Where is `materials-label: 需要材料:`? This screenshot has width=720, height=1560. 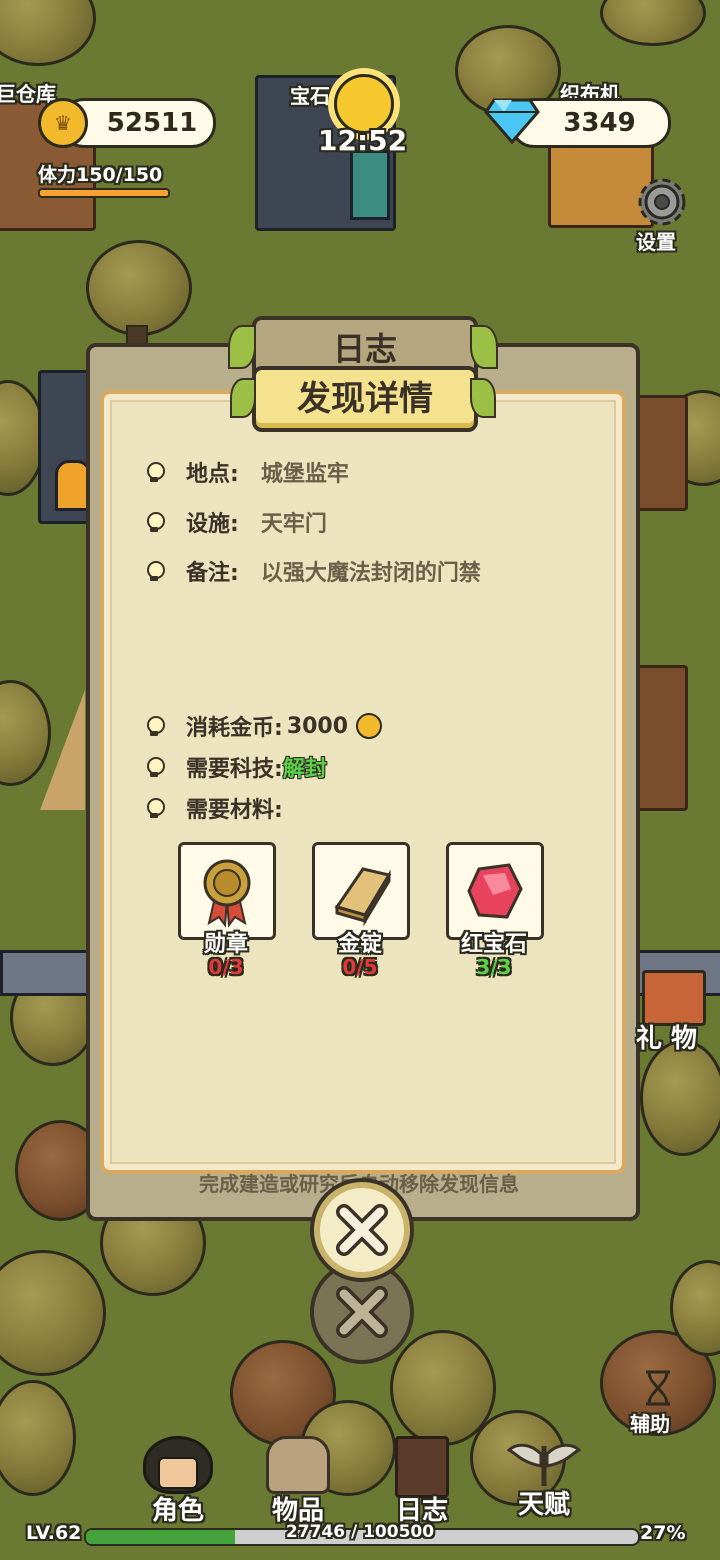
materials-label: 需要材料: is located at coordinates (234, 810).